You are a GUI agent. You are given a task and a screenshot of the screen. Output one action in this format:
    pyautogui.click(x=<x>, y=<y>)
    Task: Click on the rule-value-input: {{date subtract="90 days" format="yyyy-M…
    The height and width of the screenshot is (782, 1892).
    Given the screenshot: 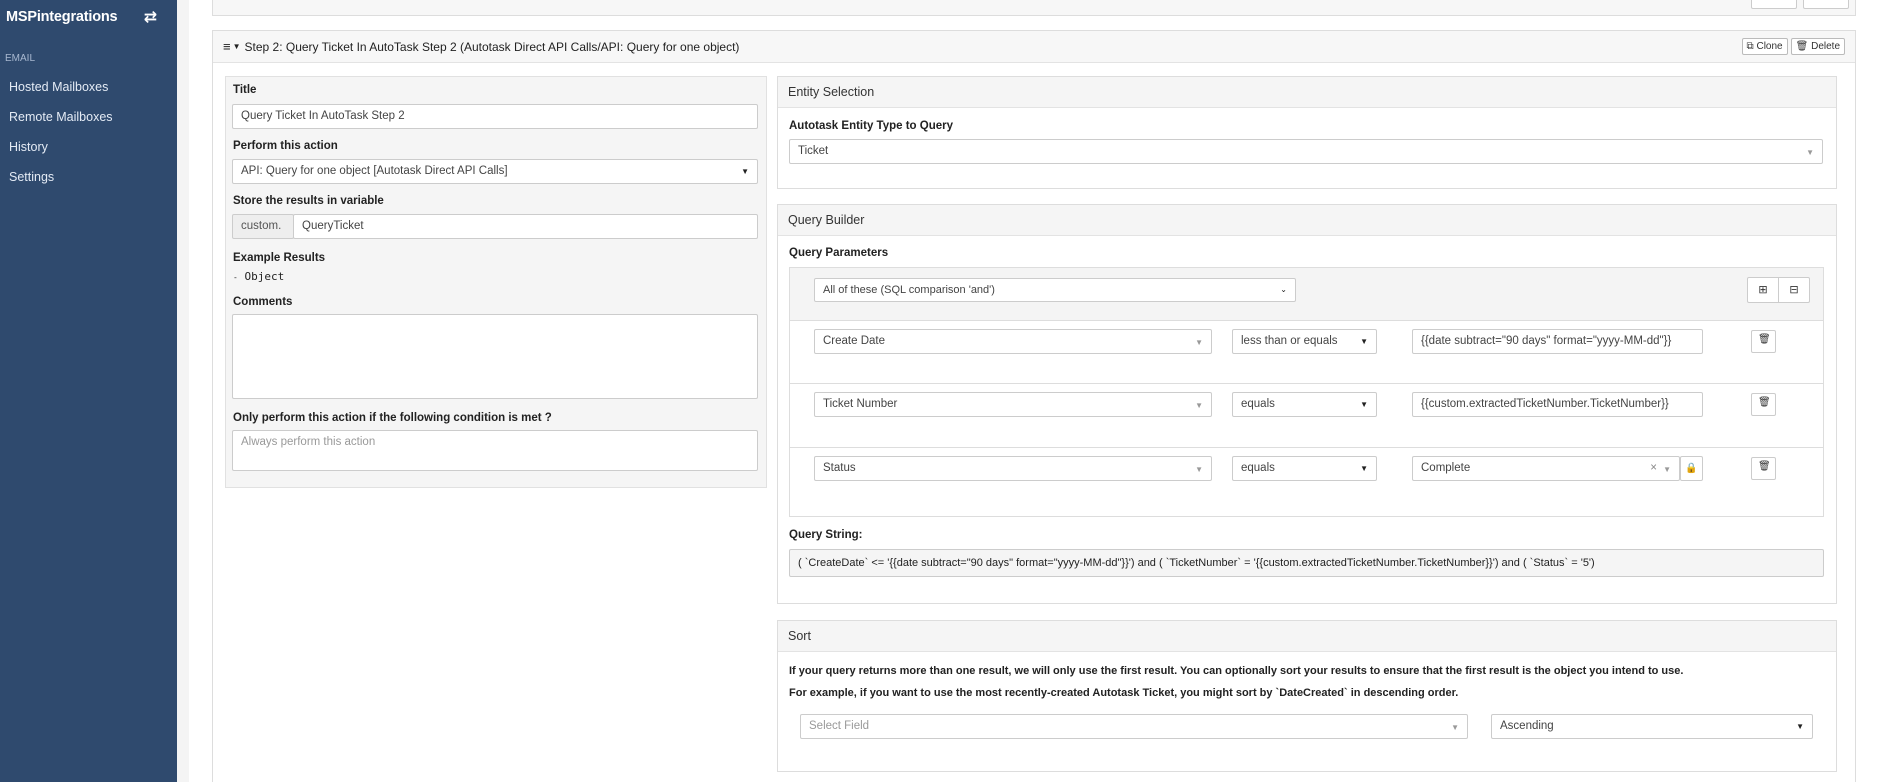 What is the action you would take?
    pyautogui.click(x=1557, y=341)
    